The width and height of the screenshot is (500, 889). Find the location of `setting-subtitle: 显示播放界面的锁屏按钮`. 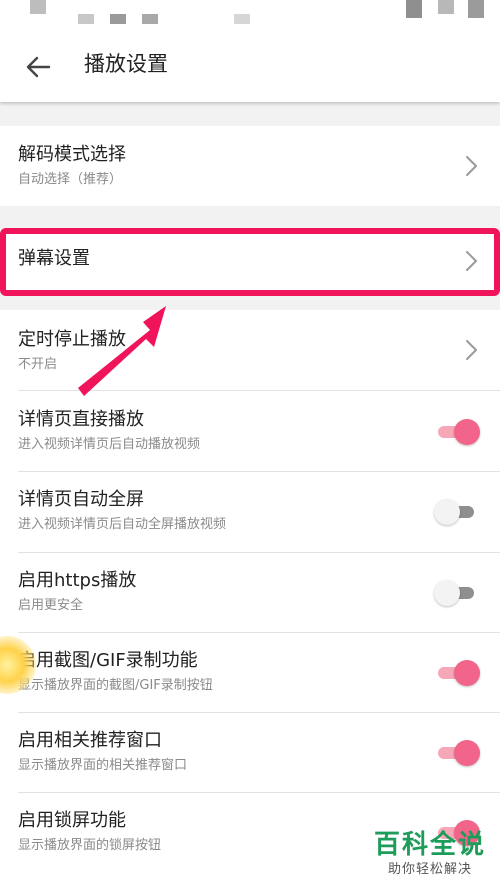

setting-subtitle: 显示播放界面的锁屏按钮 is located at coordinates (90, 845).